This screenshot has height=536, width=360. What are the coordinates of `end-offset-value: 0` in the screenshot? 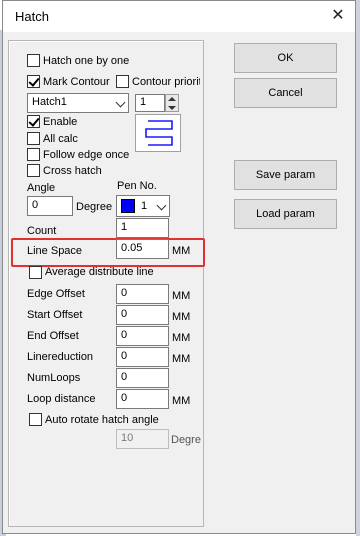 It's located at (124, 335).